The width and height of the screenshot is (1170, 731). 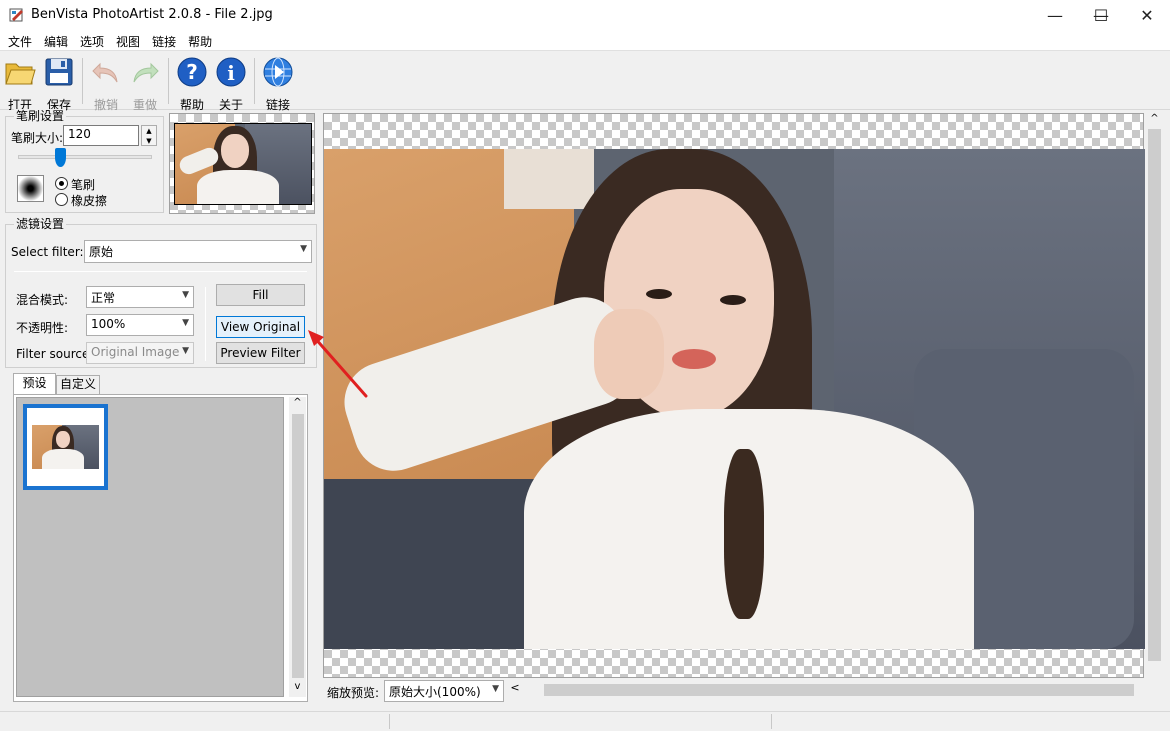 I want to click on close-button: ✕, so click(x=1147, y=15).